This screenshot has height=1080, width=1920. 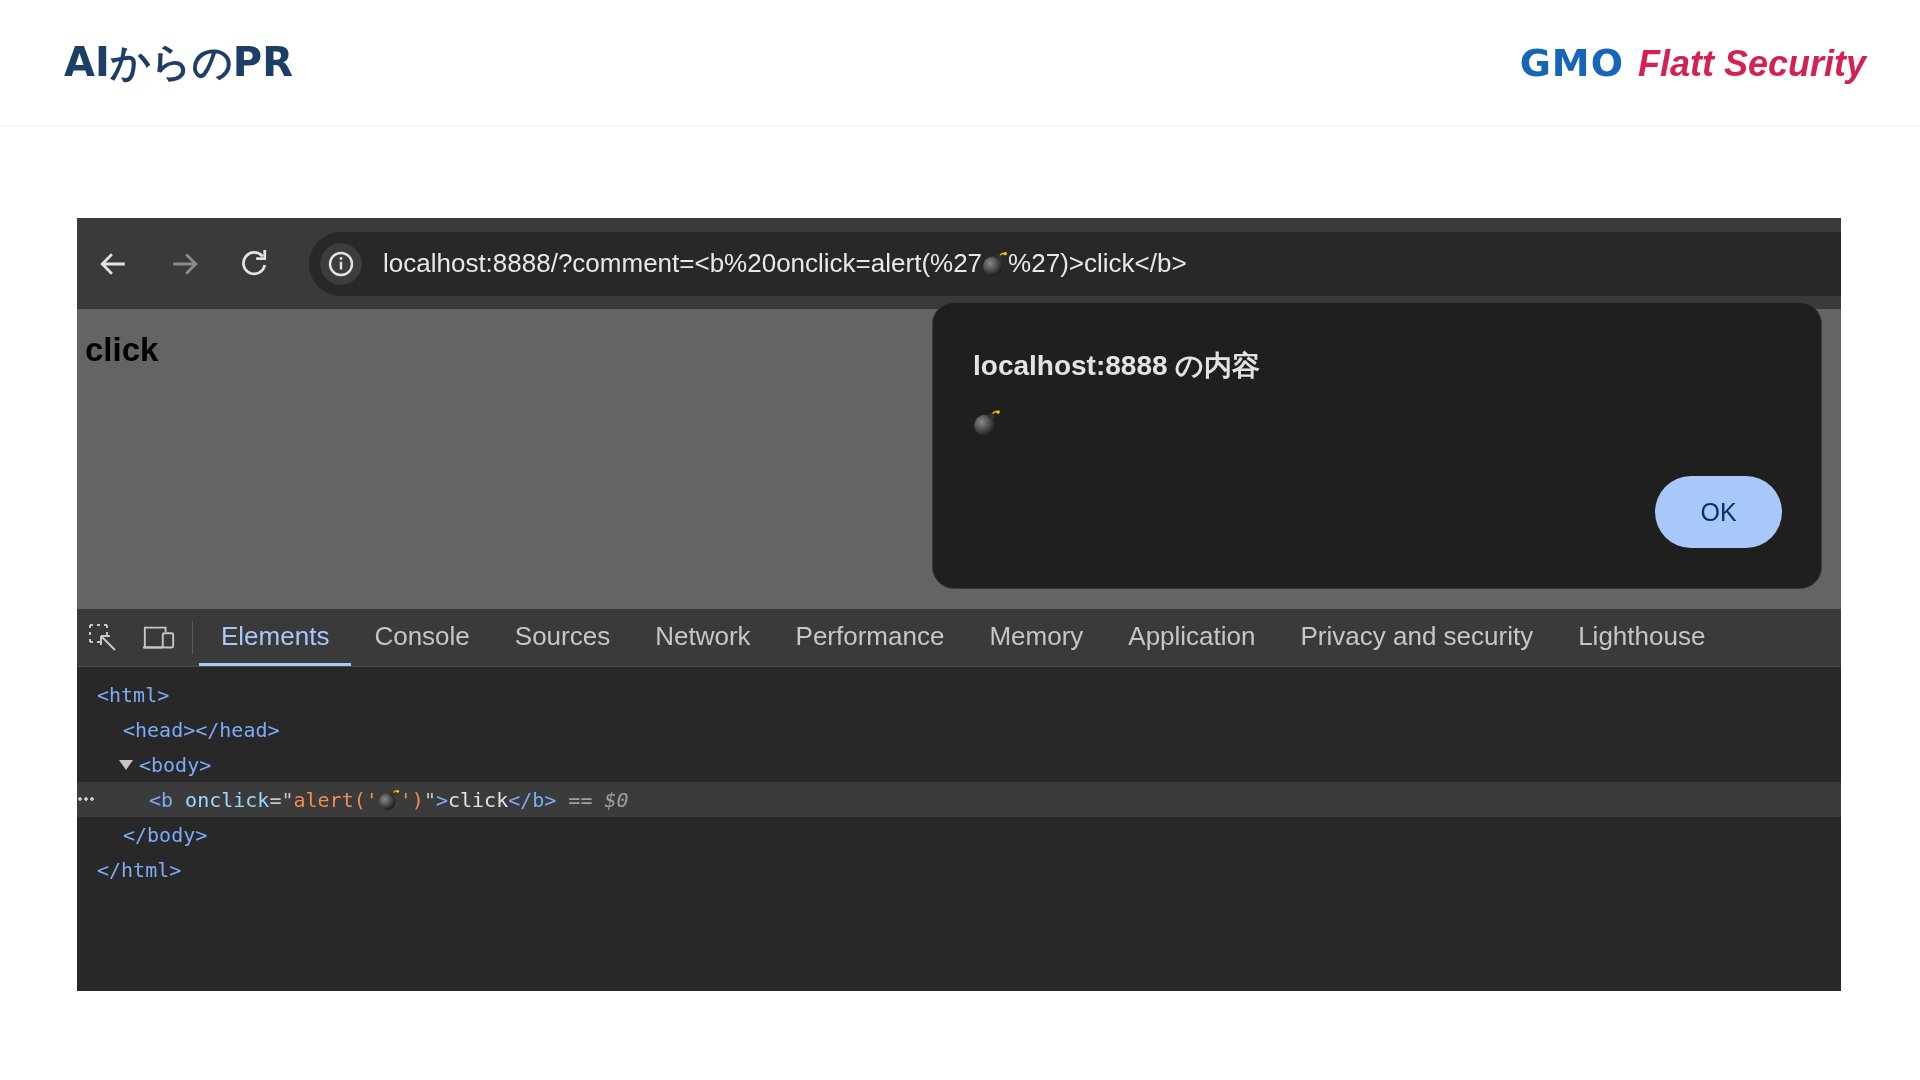 I want to click on devtools-tab: Performance, so click(x=870, y=637).